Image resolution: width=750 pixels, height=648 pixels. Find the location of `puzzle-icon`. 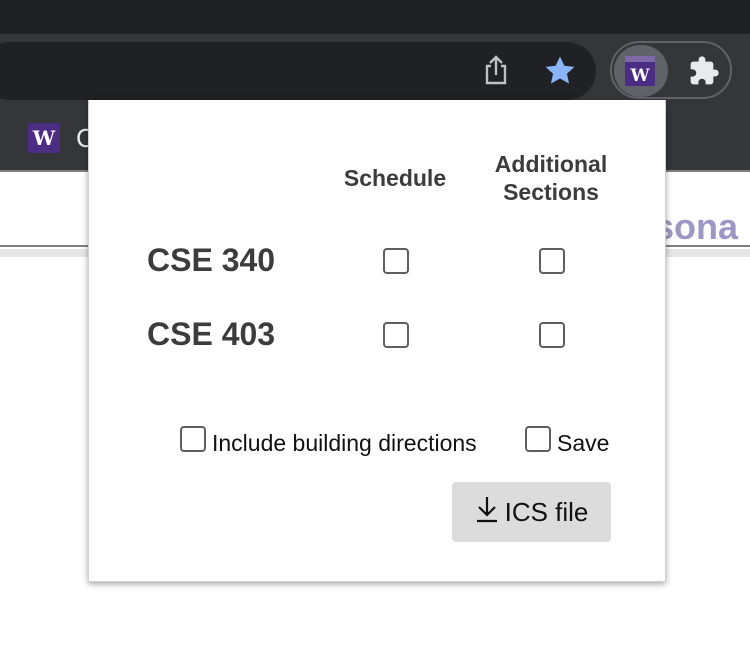

puzzle-icon is located at coordinates (704, 71).